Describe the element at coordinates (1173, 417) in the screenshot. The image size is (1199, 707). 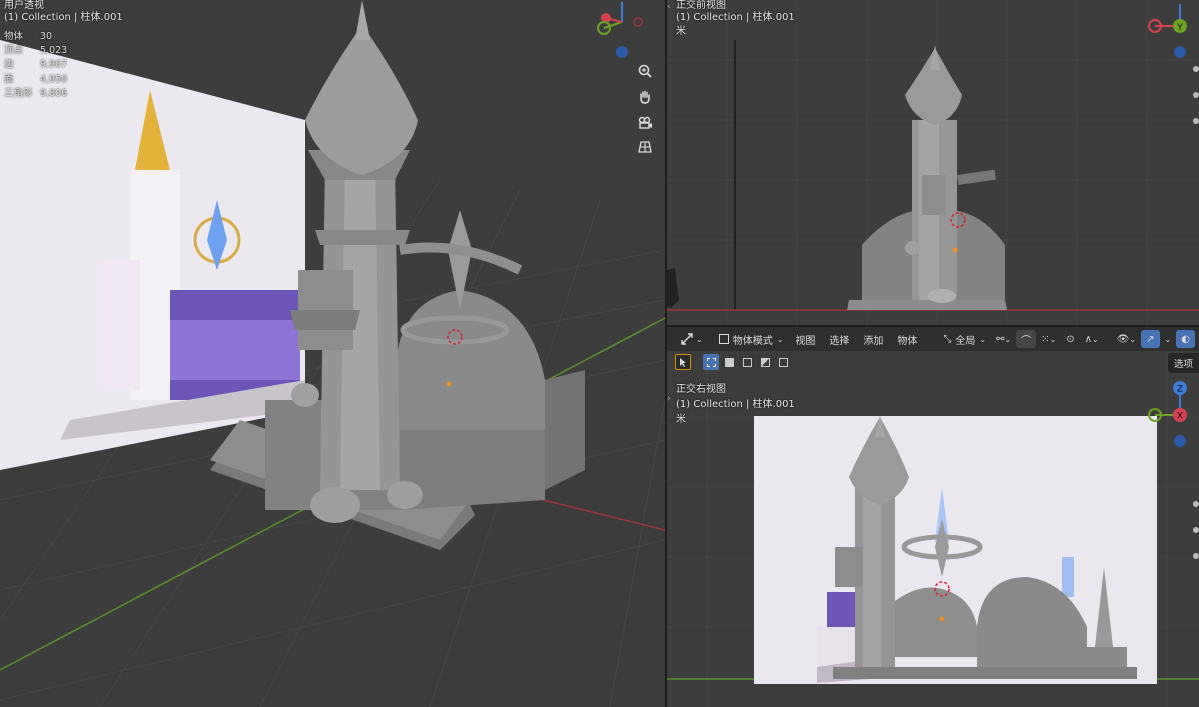
I see `navigation-gizmo: Z X` at that location.